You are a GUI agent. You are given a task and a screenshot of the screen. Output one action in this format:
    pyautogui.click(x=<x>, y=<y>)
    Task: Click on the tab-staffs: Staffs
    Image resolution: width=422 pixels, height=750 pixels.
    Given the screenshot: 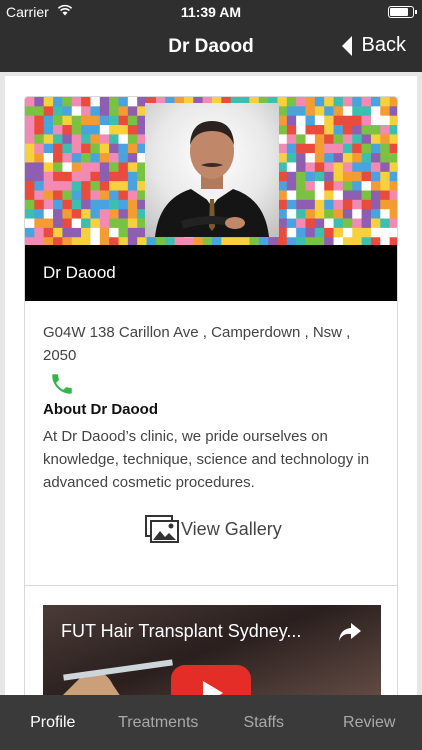 What is the action you would take?
    pyautogui.click(x=264, y=722)
    